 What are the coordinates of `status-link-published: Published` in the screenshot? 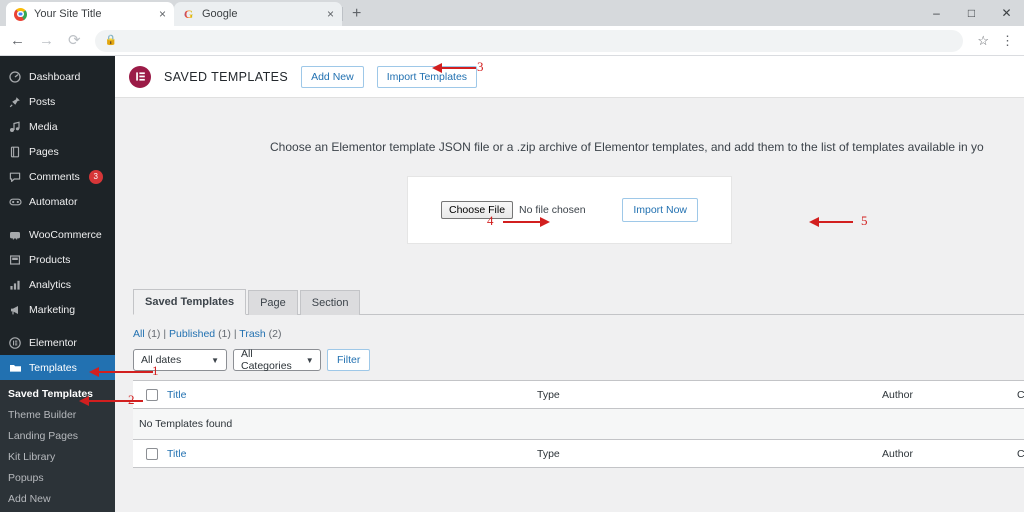 It's located at (192, 334).